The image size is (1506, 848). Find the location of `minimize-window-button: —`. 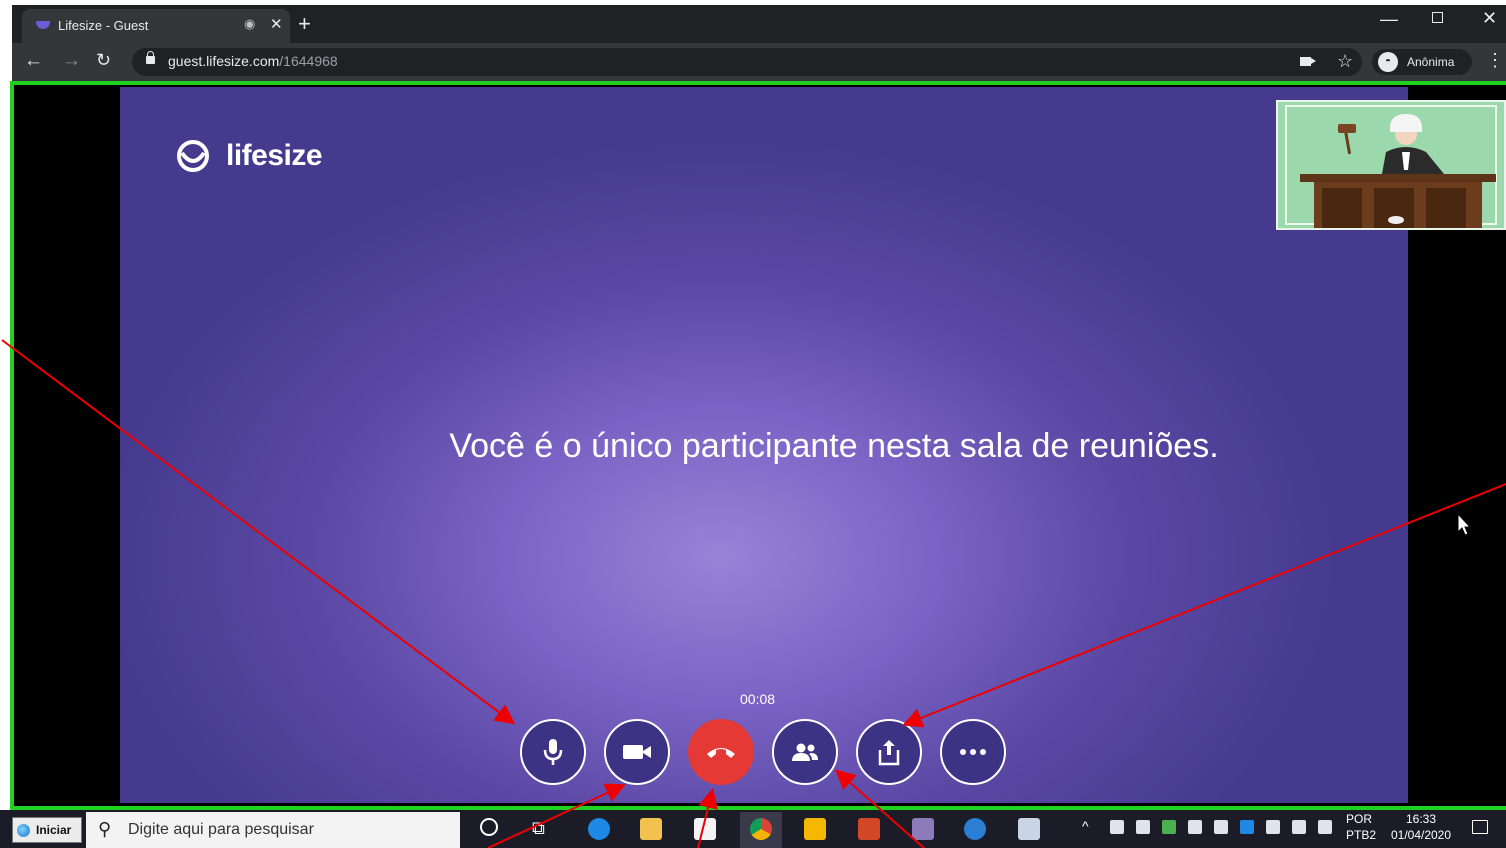

minimize-window-button: — is located at coordinates (1389, 19).